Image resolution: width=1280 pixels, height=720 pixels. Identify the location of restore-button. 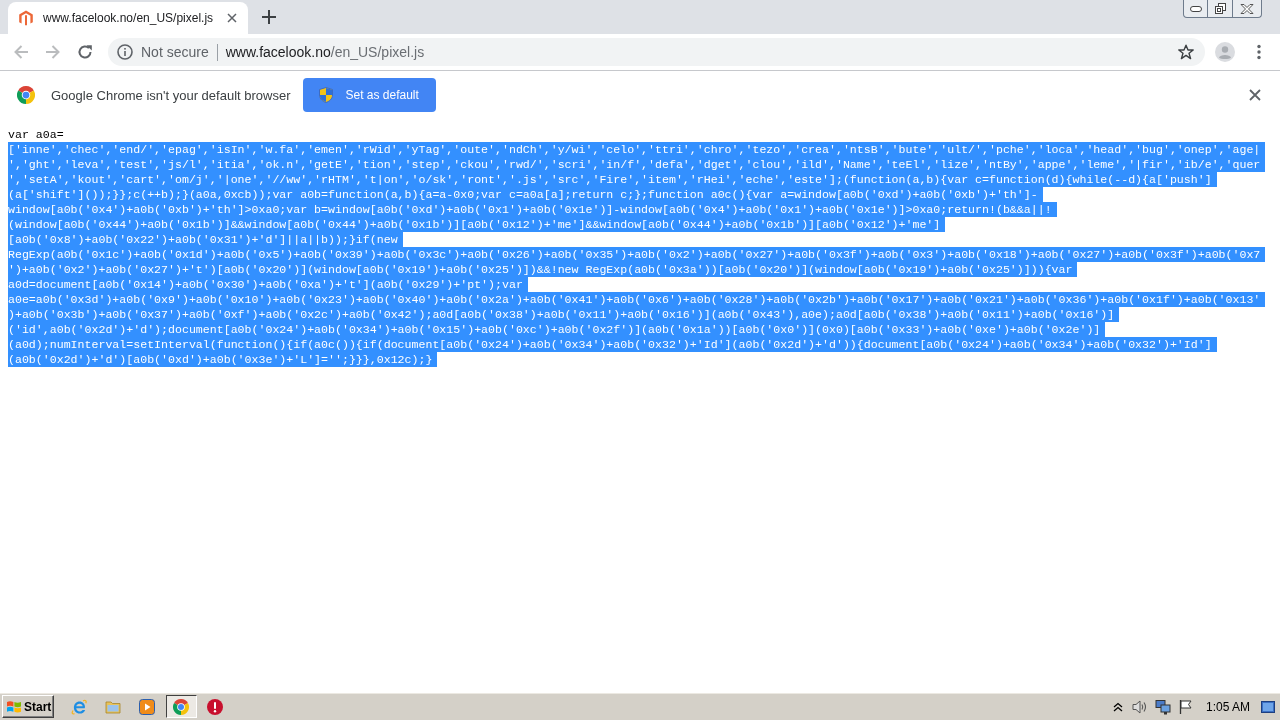
(1220, 9).